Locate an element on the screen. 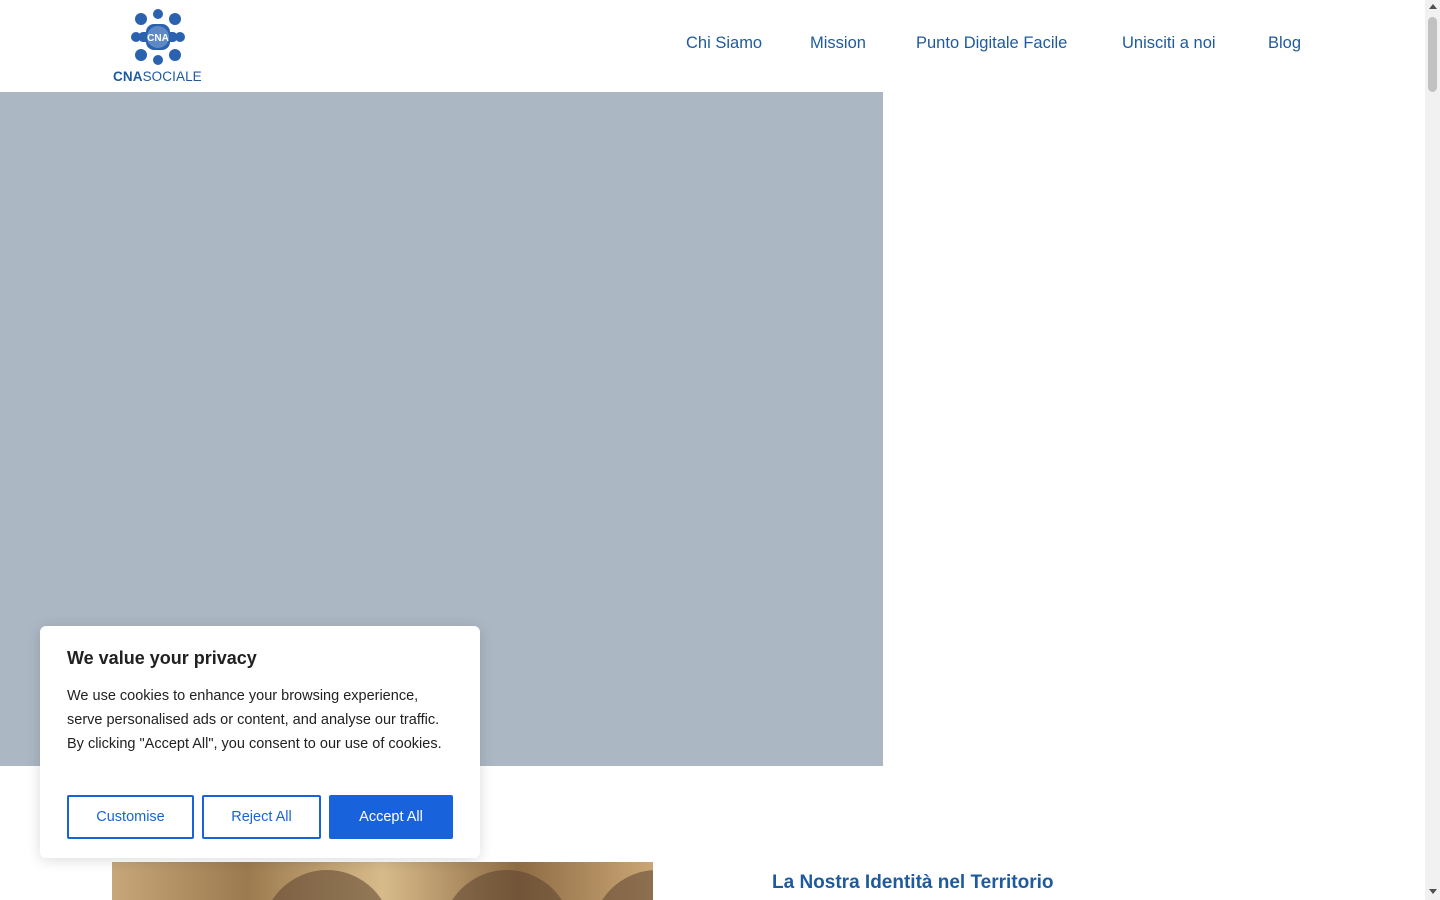 The image size is (1440, 900). nav-item-chi-siamo: Chi Siamo is located at coordinates (724, 43).